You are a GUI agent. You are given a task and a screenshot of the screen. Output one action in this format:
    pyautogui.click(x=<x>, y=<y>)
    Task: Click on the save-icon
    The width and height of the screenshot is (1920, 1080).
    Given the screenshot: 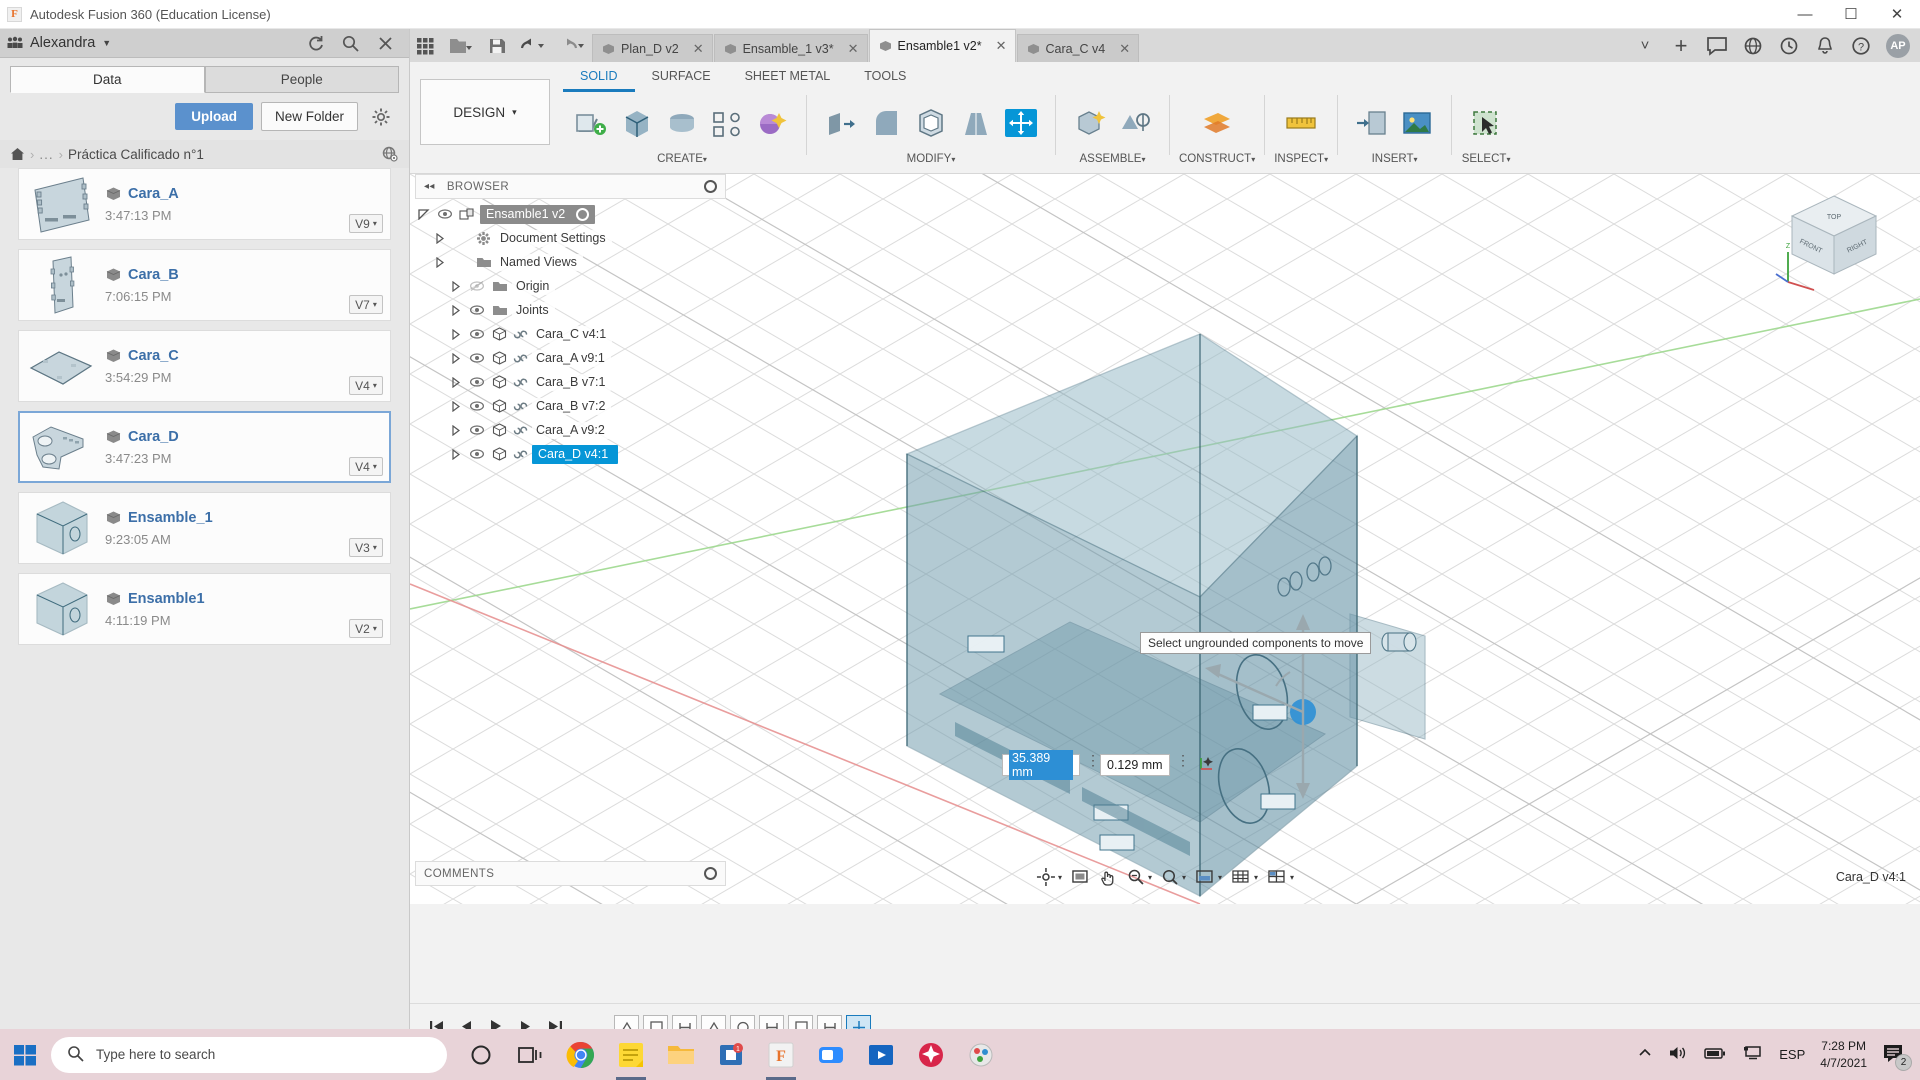 What is the action you would take?
    pyautogui.click(x=497, y=46)
    